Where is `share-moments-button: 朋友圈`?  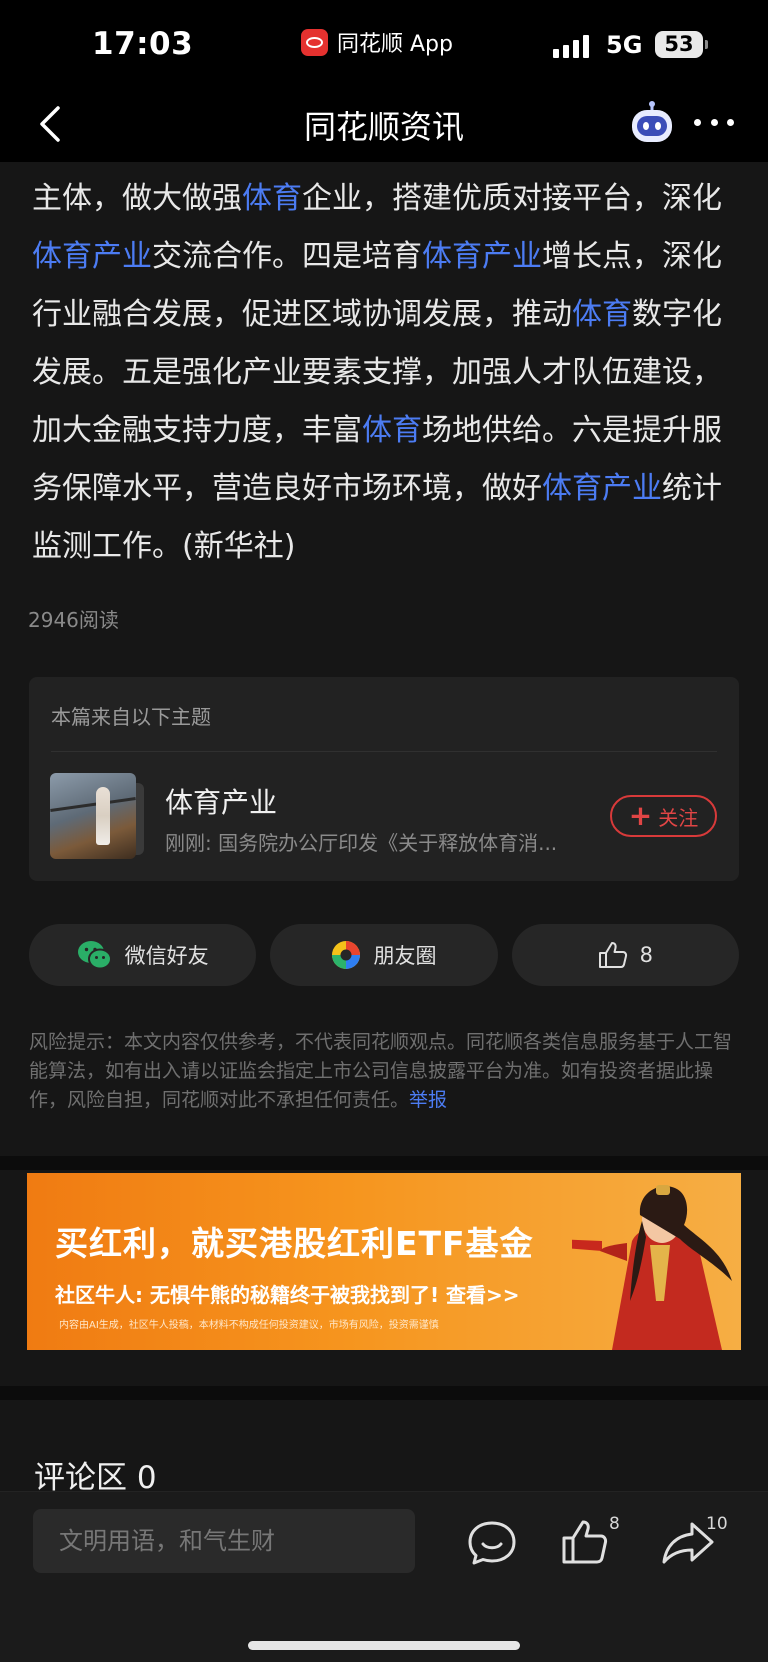 share-moments-button: 朋友圈 is located at coordinates (384, 955).